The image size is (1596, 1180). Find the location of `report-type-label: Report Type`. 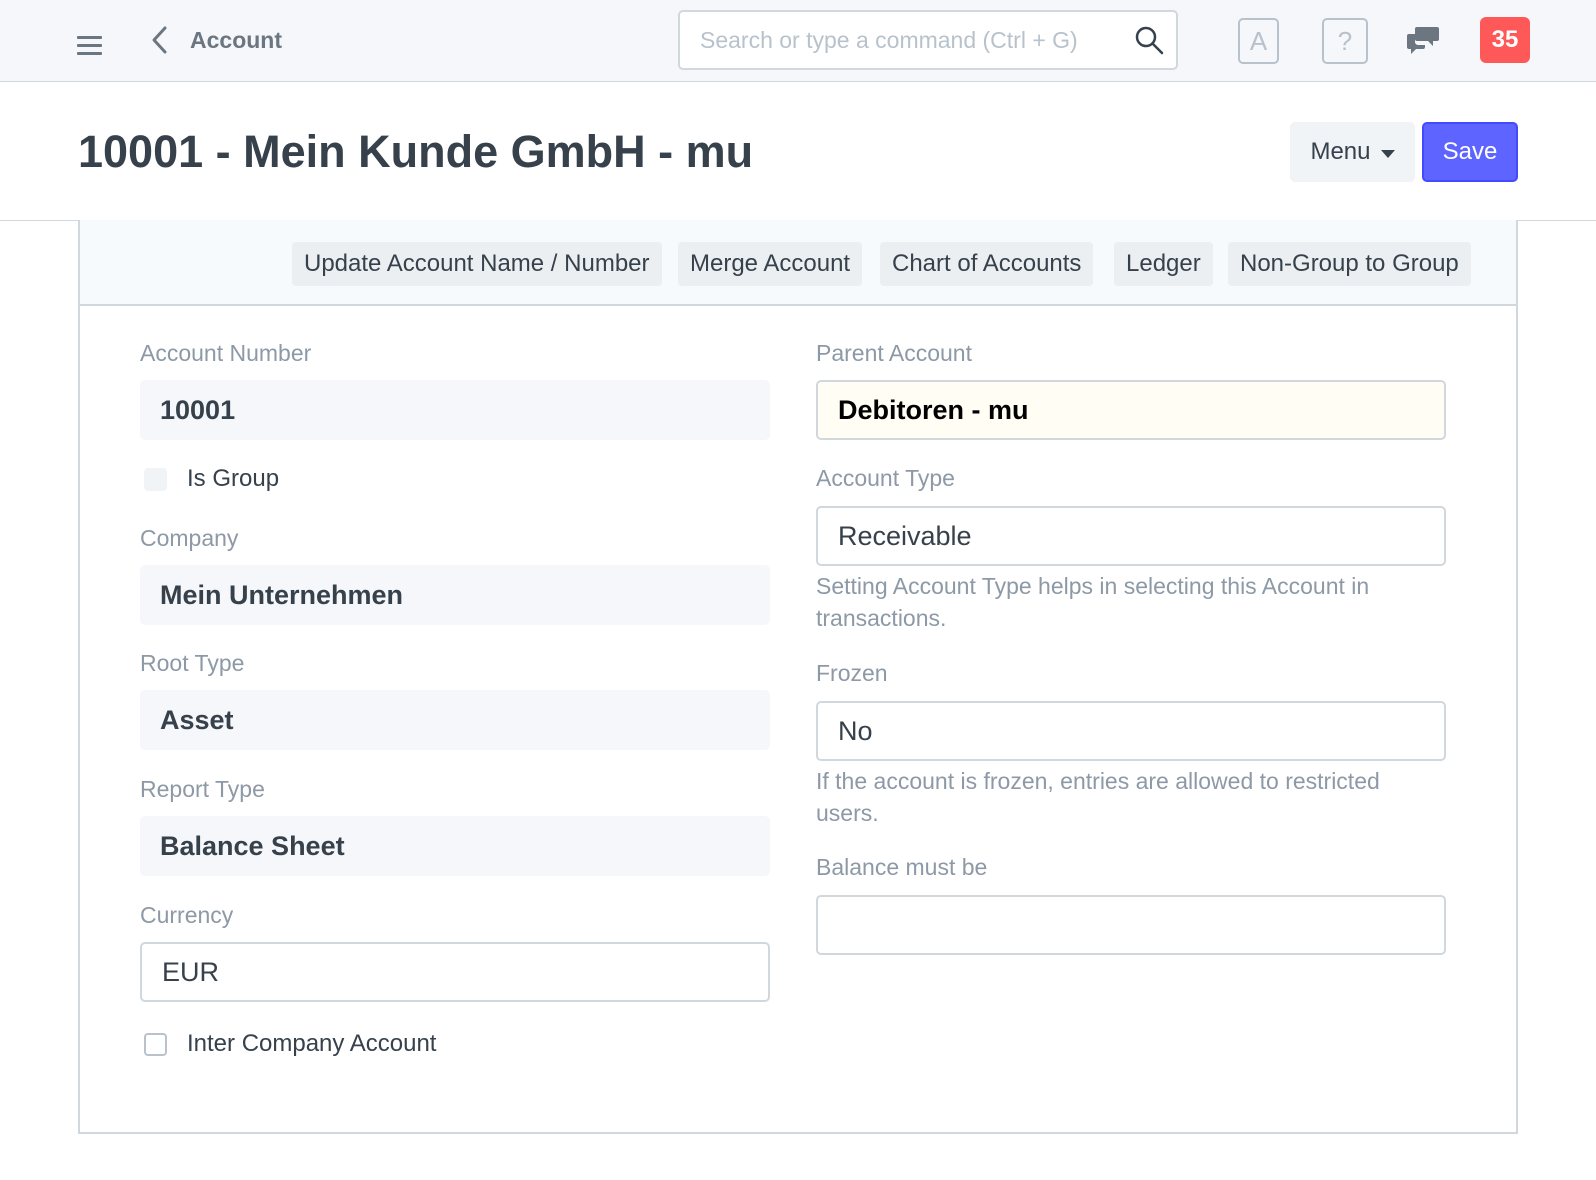

report-type-label: Report Type is located at coordinates (202, 789).